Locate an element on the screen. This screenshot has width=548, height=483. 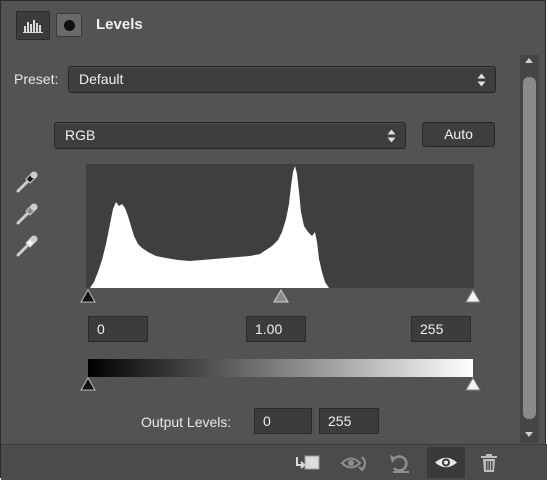
panel-footer-toolbar is located at coordinates (274, 462).